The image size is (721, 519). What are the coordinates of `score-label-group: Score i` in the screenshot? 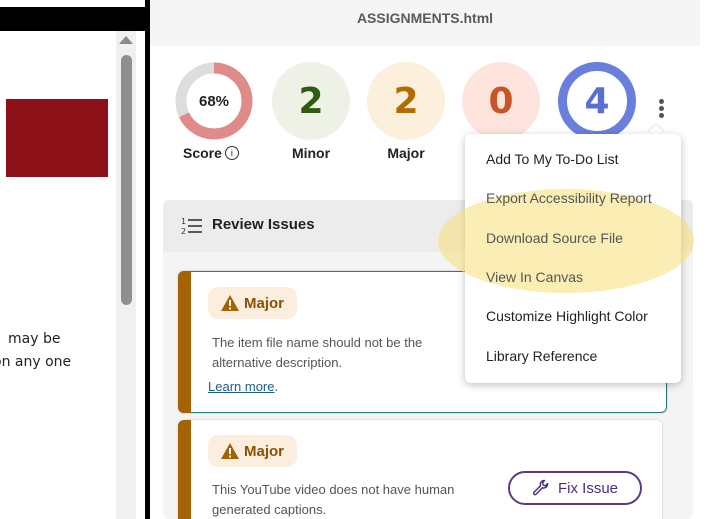 It's located at (211, 153).